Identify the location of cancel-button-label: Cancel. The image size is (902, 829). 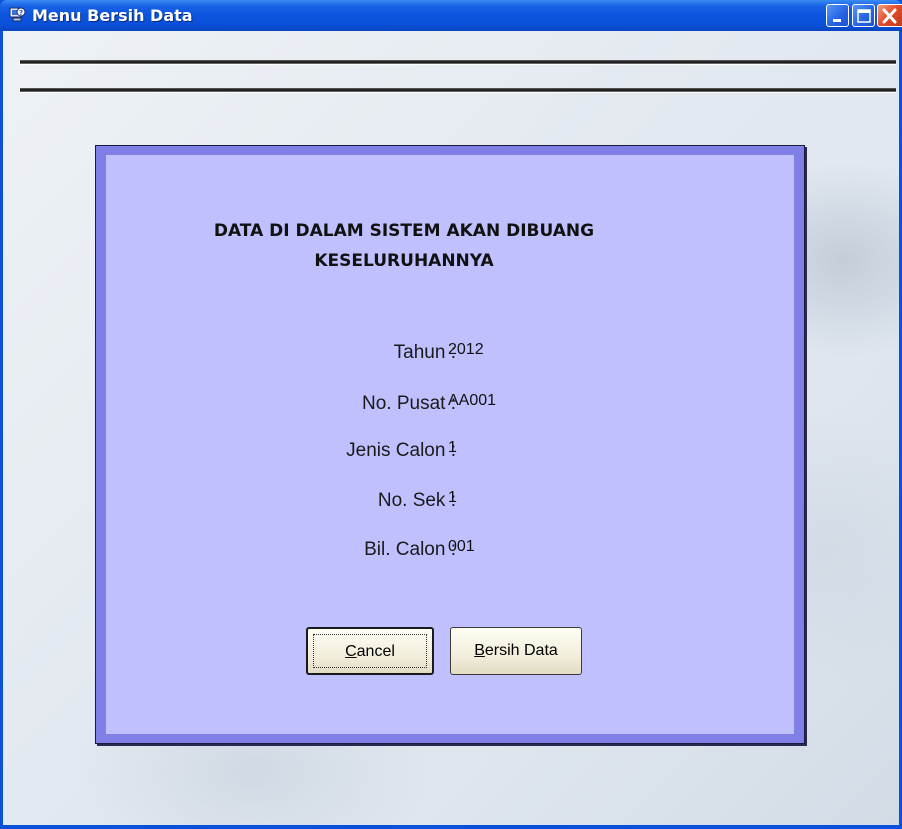
(370, 652).